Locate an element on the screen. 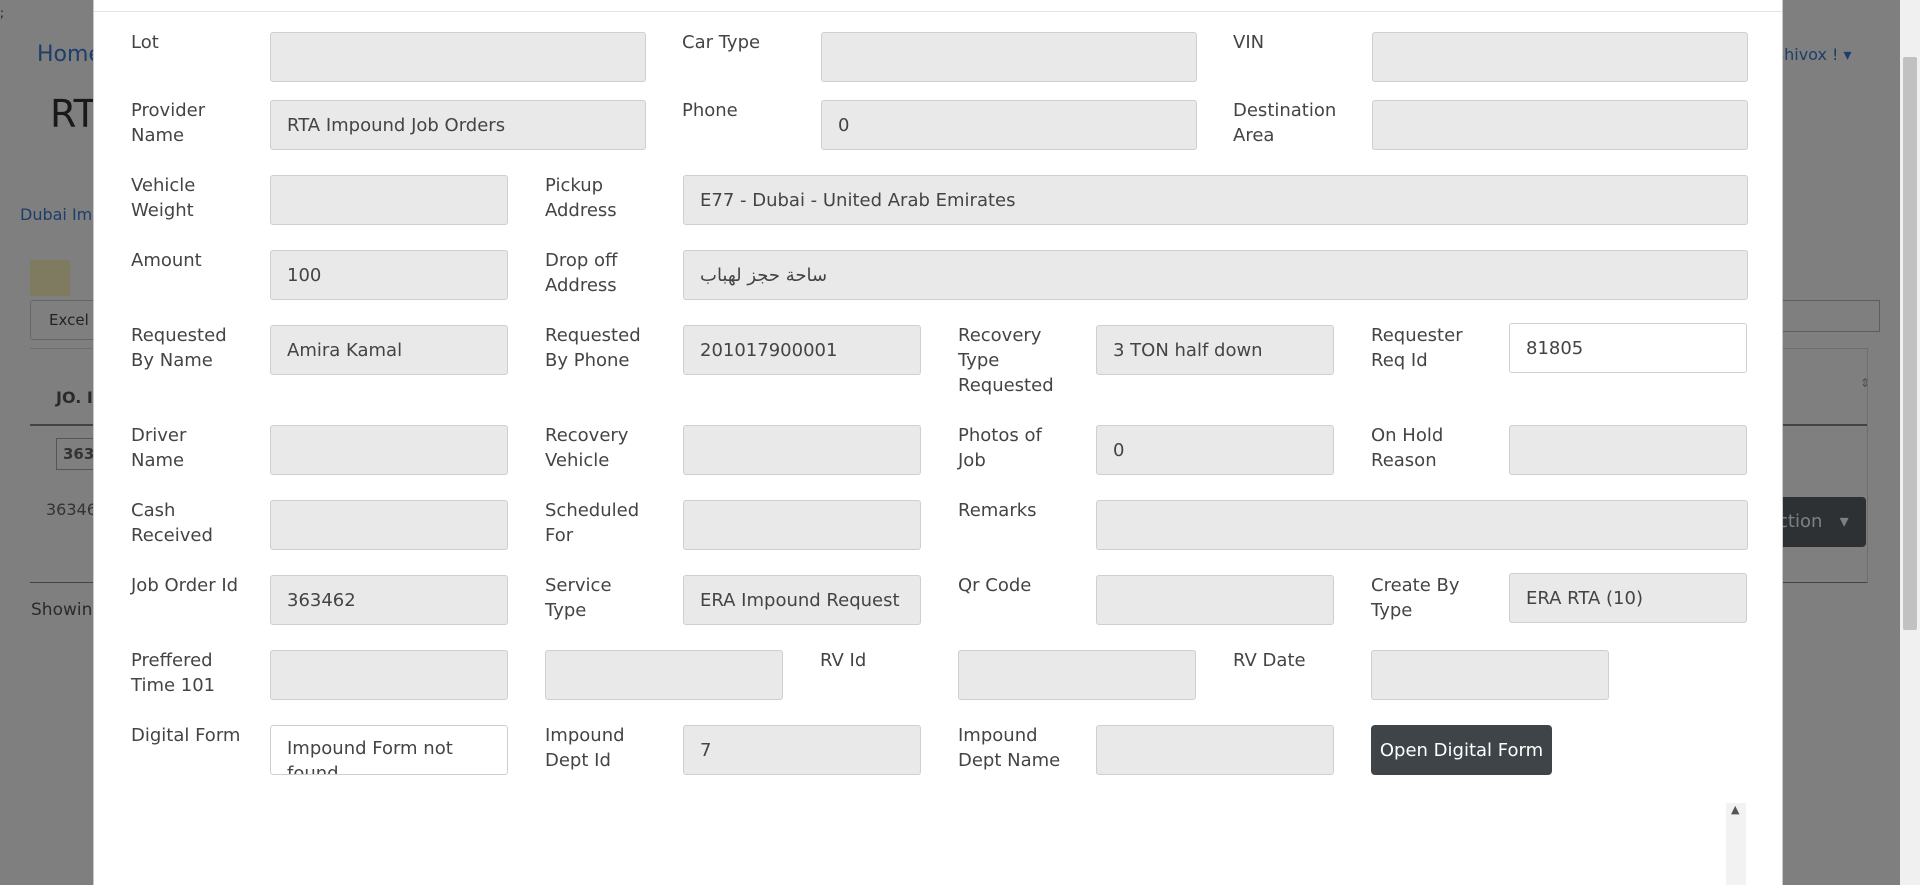 Image resolution: width=1920 pixels, height=885 pixels. on-hold-reason-field is located at coordinates (1628, 450).